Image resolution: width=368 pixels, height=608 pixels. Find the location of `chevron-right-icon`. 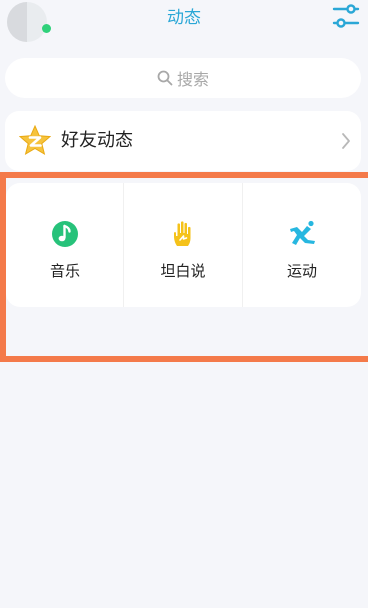

chevron-right-icon is located at coordinates (346, 141).